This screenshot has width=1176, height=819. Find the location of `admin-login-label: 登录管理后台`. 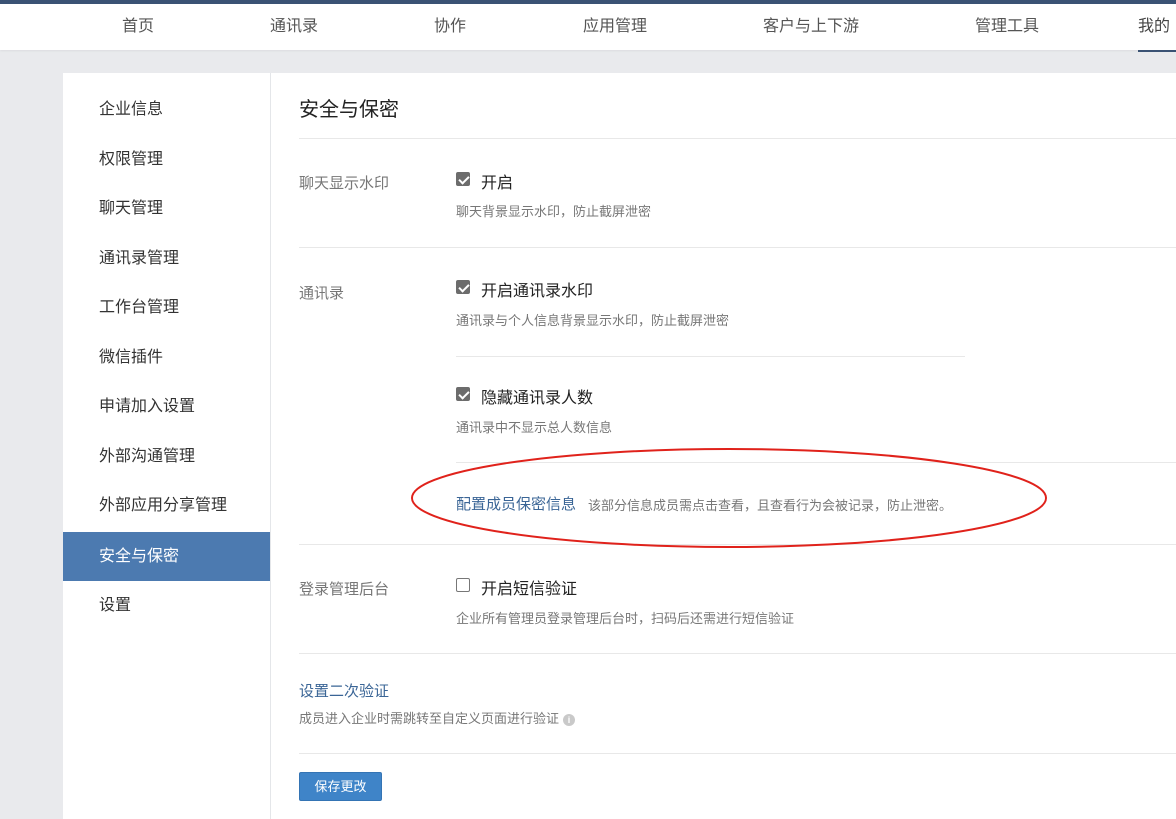

admin-login-label: 登录管理后台 is located at coordinates (344, 589).